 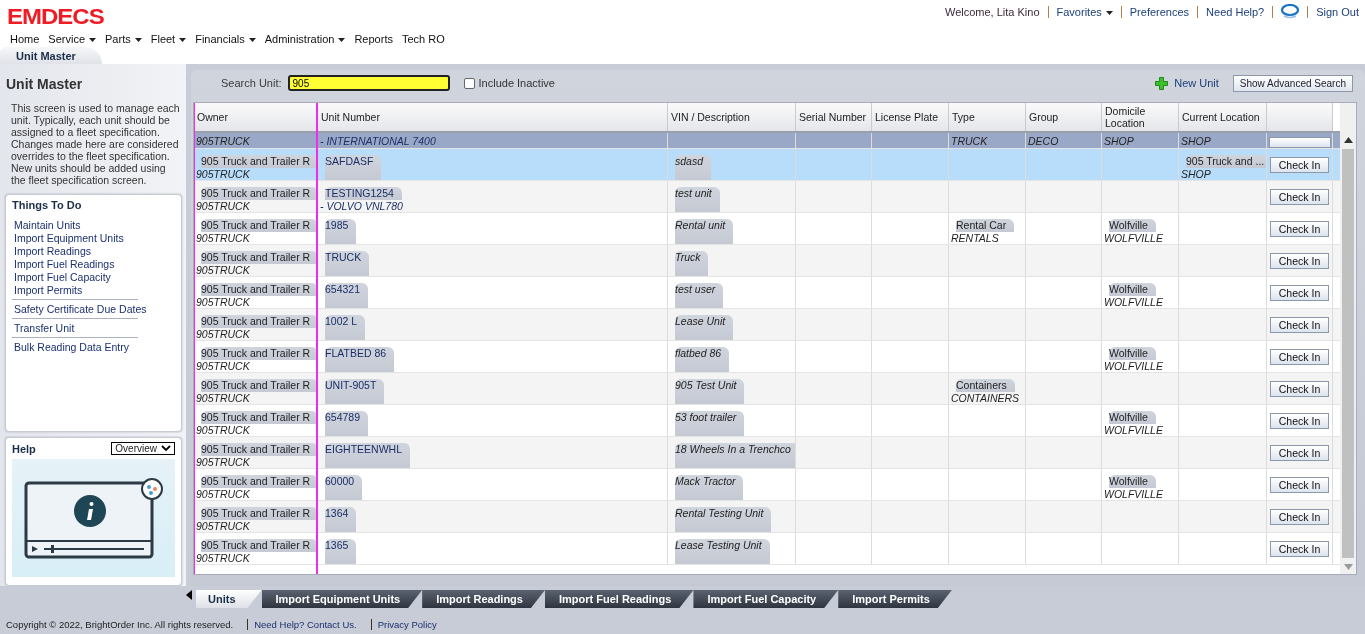 What do you see at coordinates (305, 38) in the screenshot?
I see `menu-item: Administration` at bounding box center [305, 38].